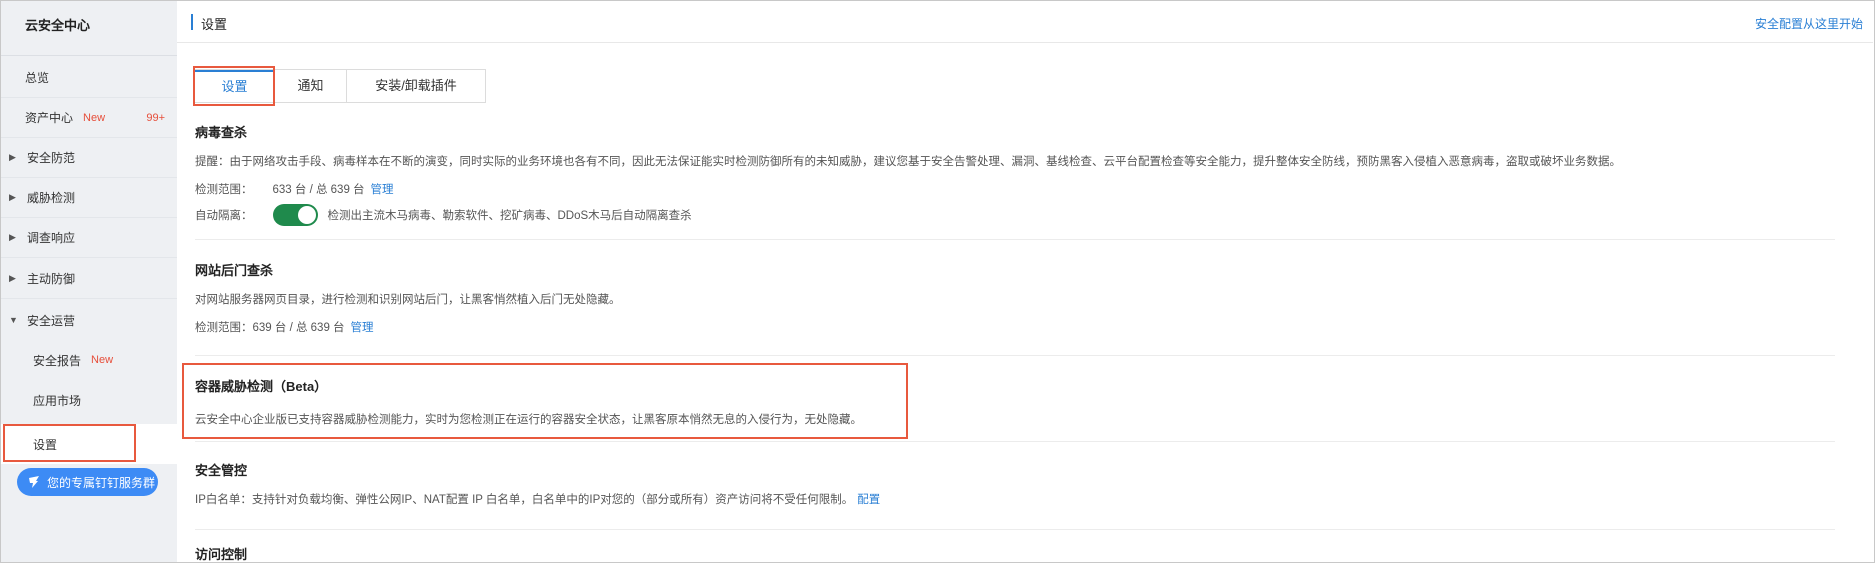 The height and width of the screenshot is (564, 1875). Describe the element at coordinates (51, 198) in the screenshot. I see `sidebar-item-label: 威胁检测` at that location.